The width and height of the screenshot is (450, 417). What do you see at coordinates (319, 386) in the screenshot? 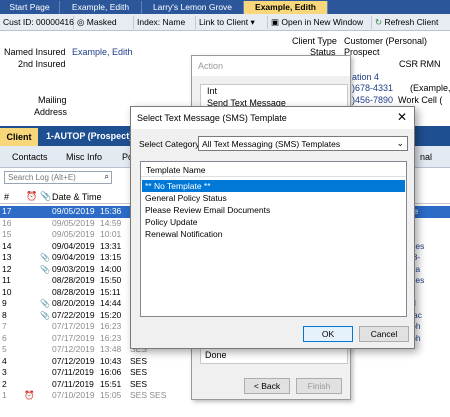
I see `finish-button: Finish` at bounding box center [319, 386].